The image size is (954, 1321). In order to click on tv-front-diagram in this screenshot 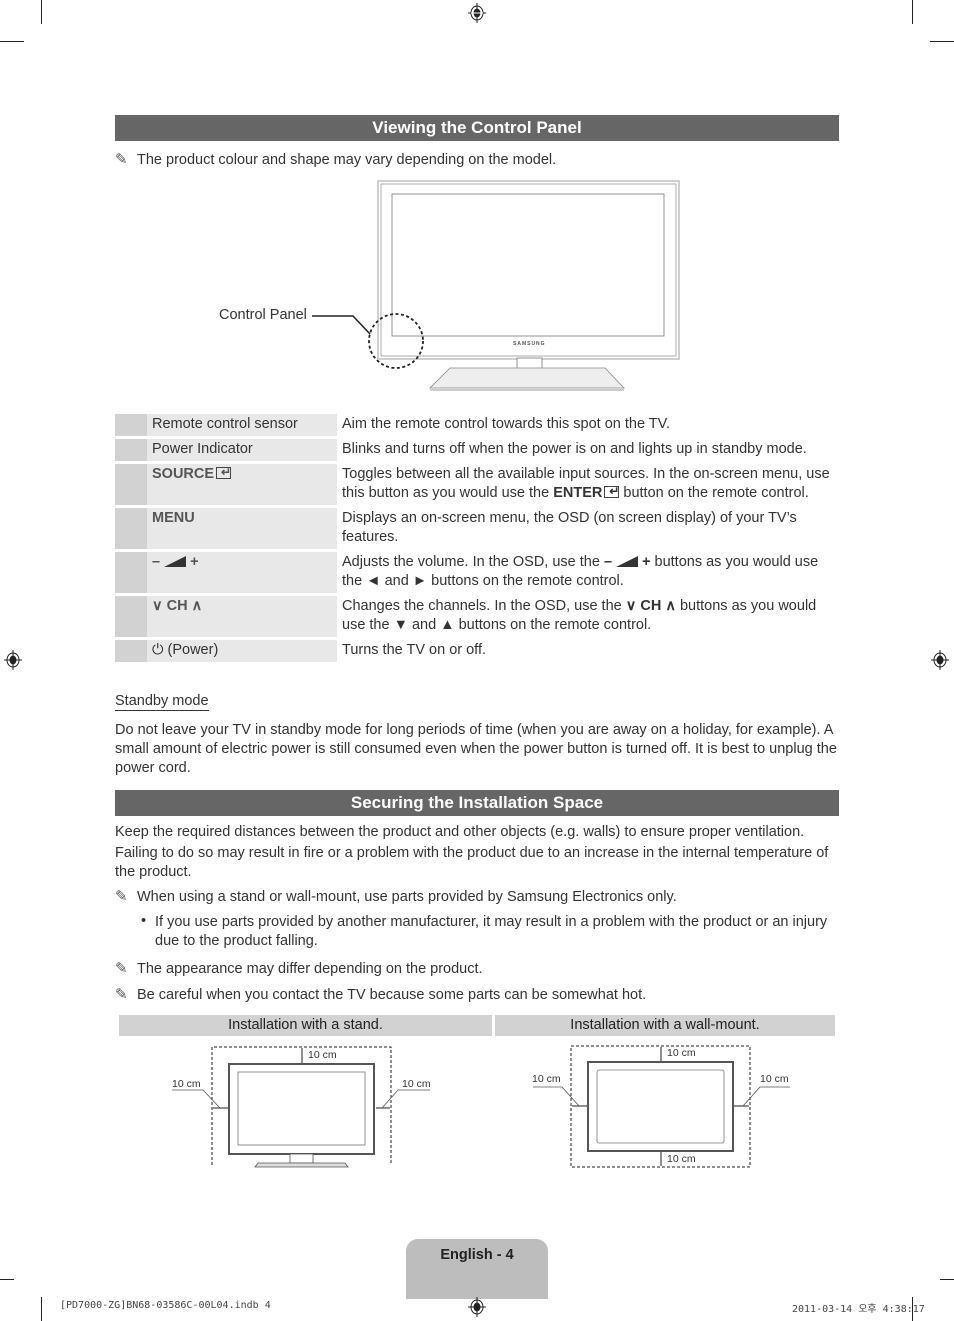, I will do `click(496, 285)`.